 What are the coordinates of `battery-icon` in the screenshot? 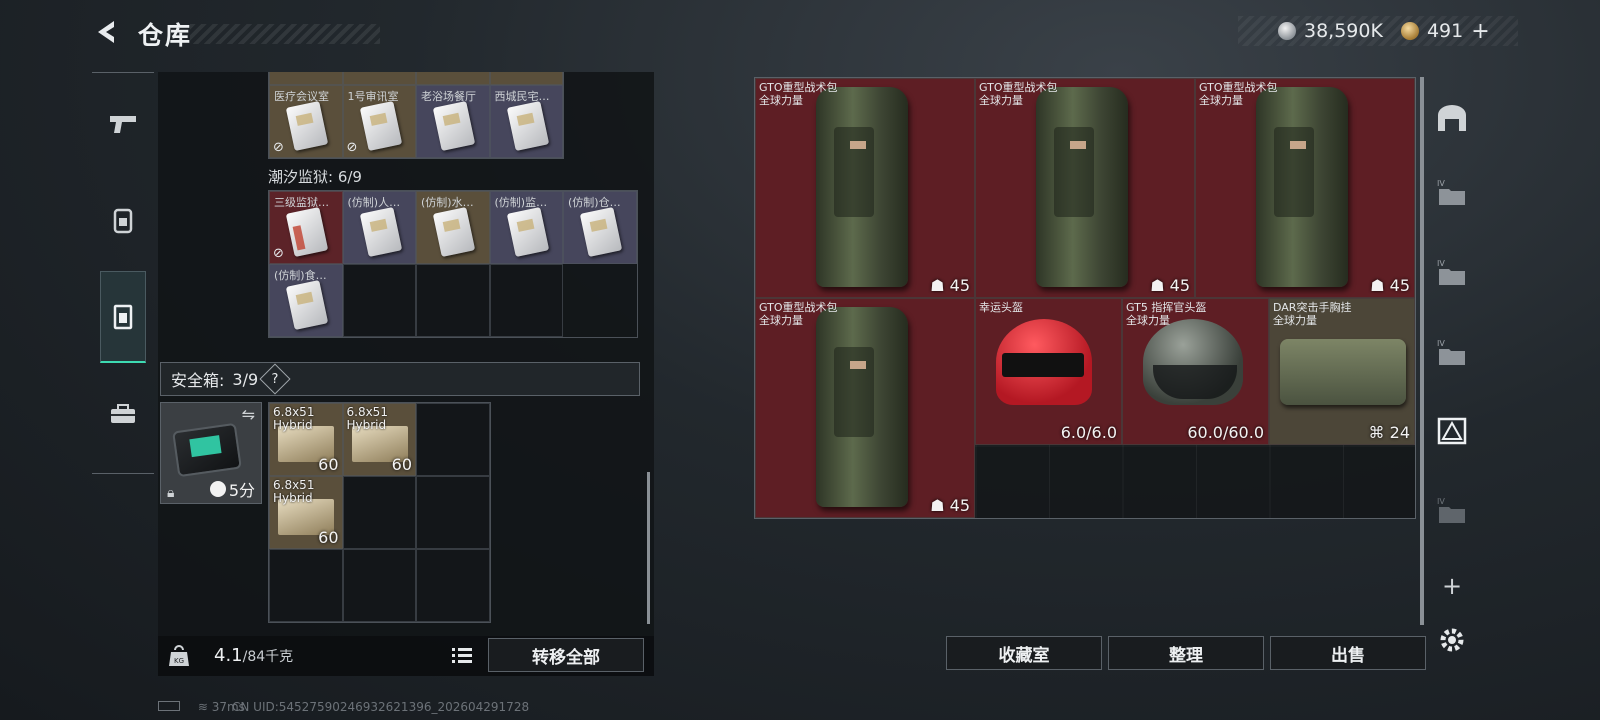 It's located at (169, 706).